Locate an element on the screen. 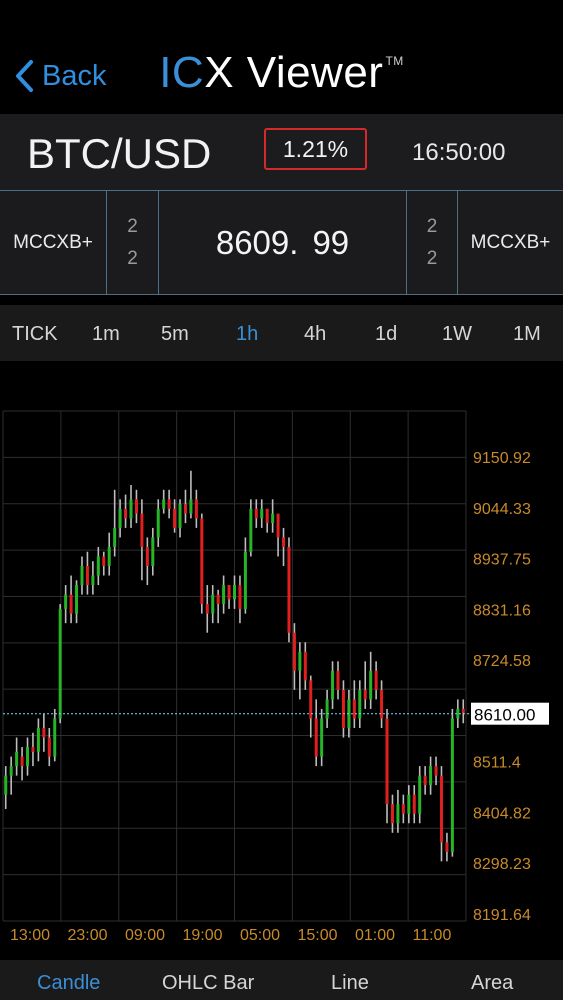 The height and width of the screenshot is (1000, 563). bid-size-top: 2 is located at coordinates (132, 226).